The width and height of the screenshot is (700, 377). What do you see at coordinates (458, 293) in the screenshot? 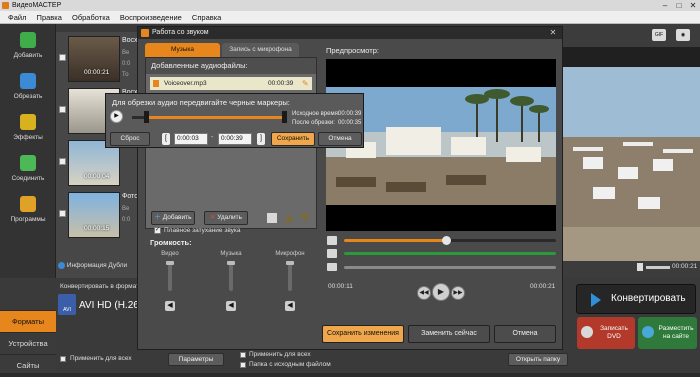
I see `forward-button: ▶▶` at bounding box center [458, 293].